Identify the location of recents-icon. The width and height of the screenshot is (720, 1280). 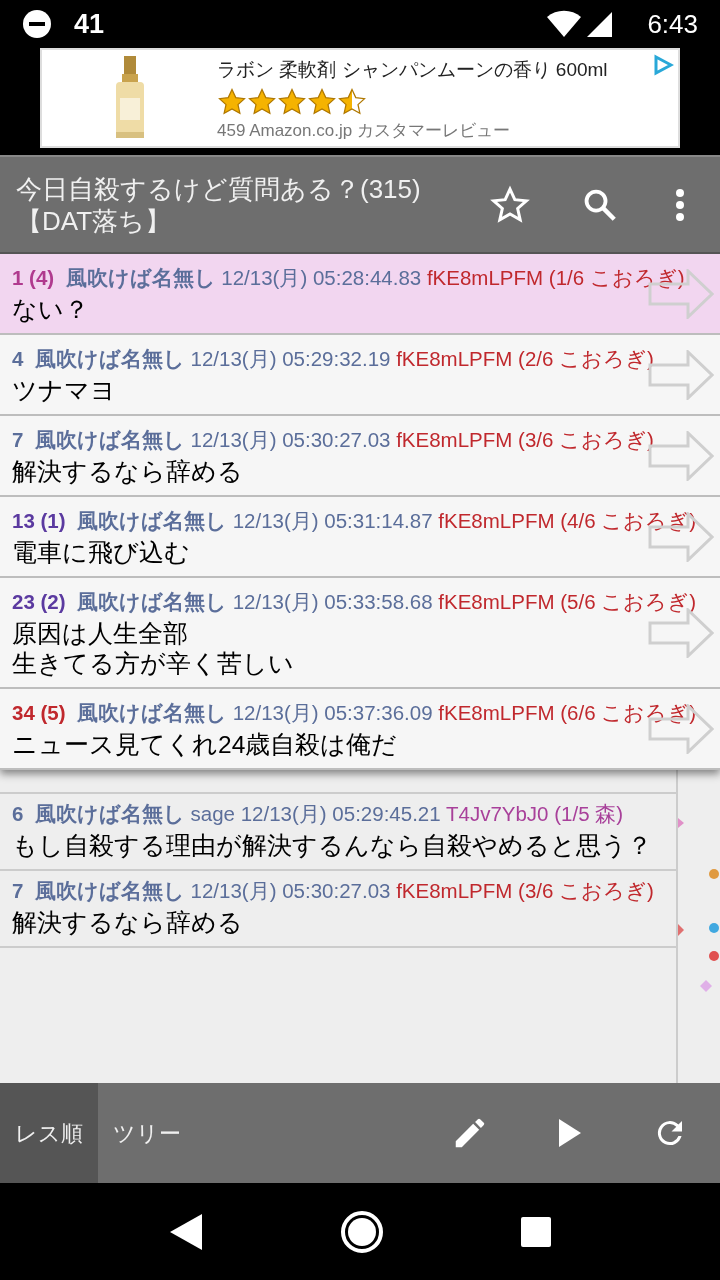
(536, 1231).